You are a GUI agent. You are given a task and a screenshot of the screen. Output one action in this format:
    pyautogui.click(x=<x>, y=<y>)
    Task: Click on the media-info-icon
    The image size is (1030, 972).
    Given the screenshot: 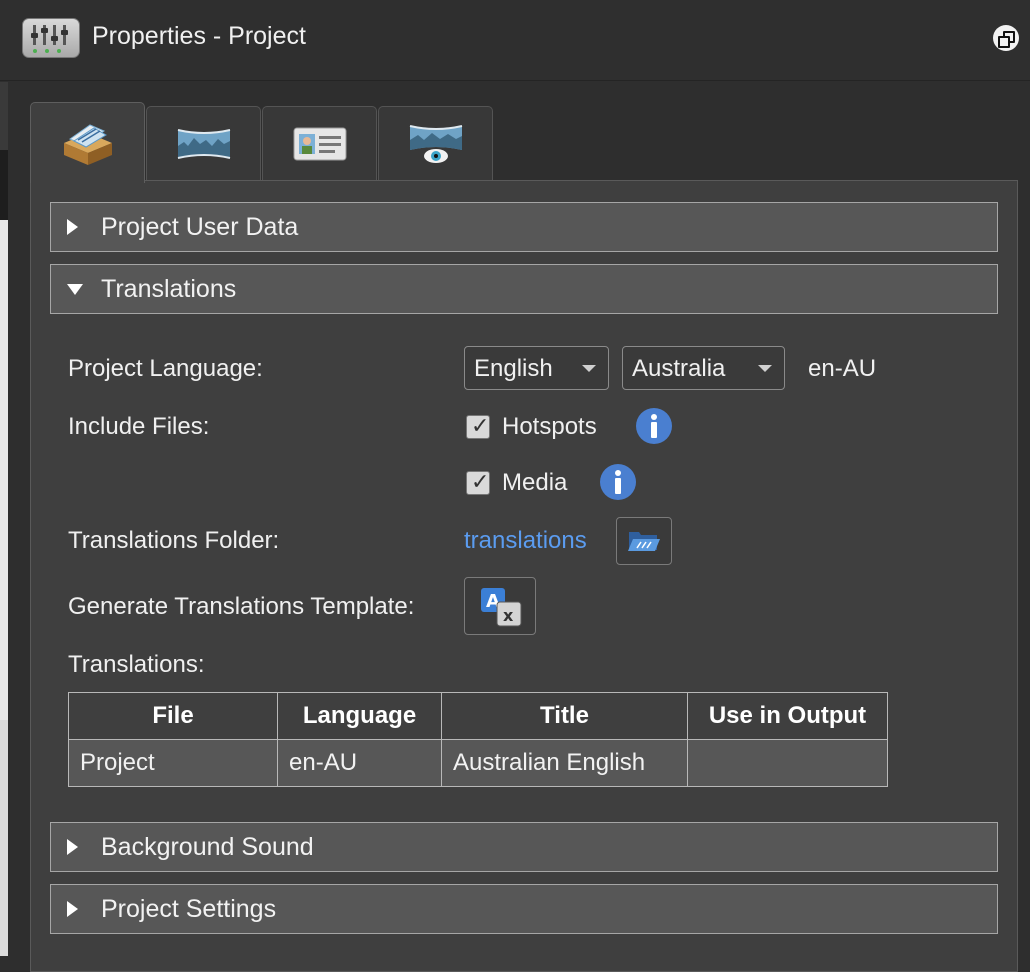 What is the action you would take?
    pyautogui.click(x=618, y=482)
    